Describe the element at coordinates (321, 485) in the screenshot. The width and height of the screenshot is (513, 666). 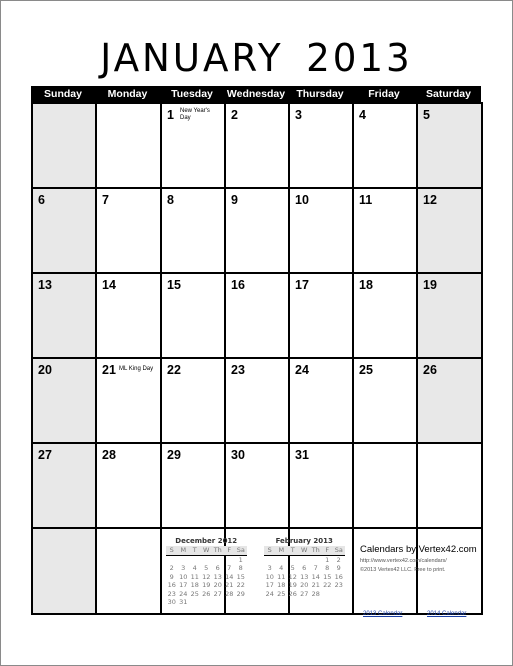
I see `day-cell: 31` at that location.